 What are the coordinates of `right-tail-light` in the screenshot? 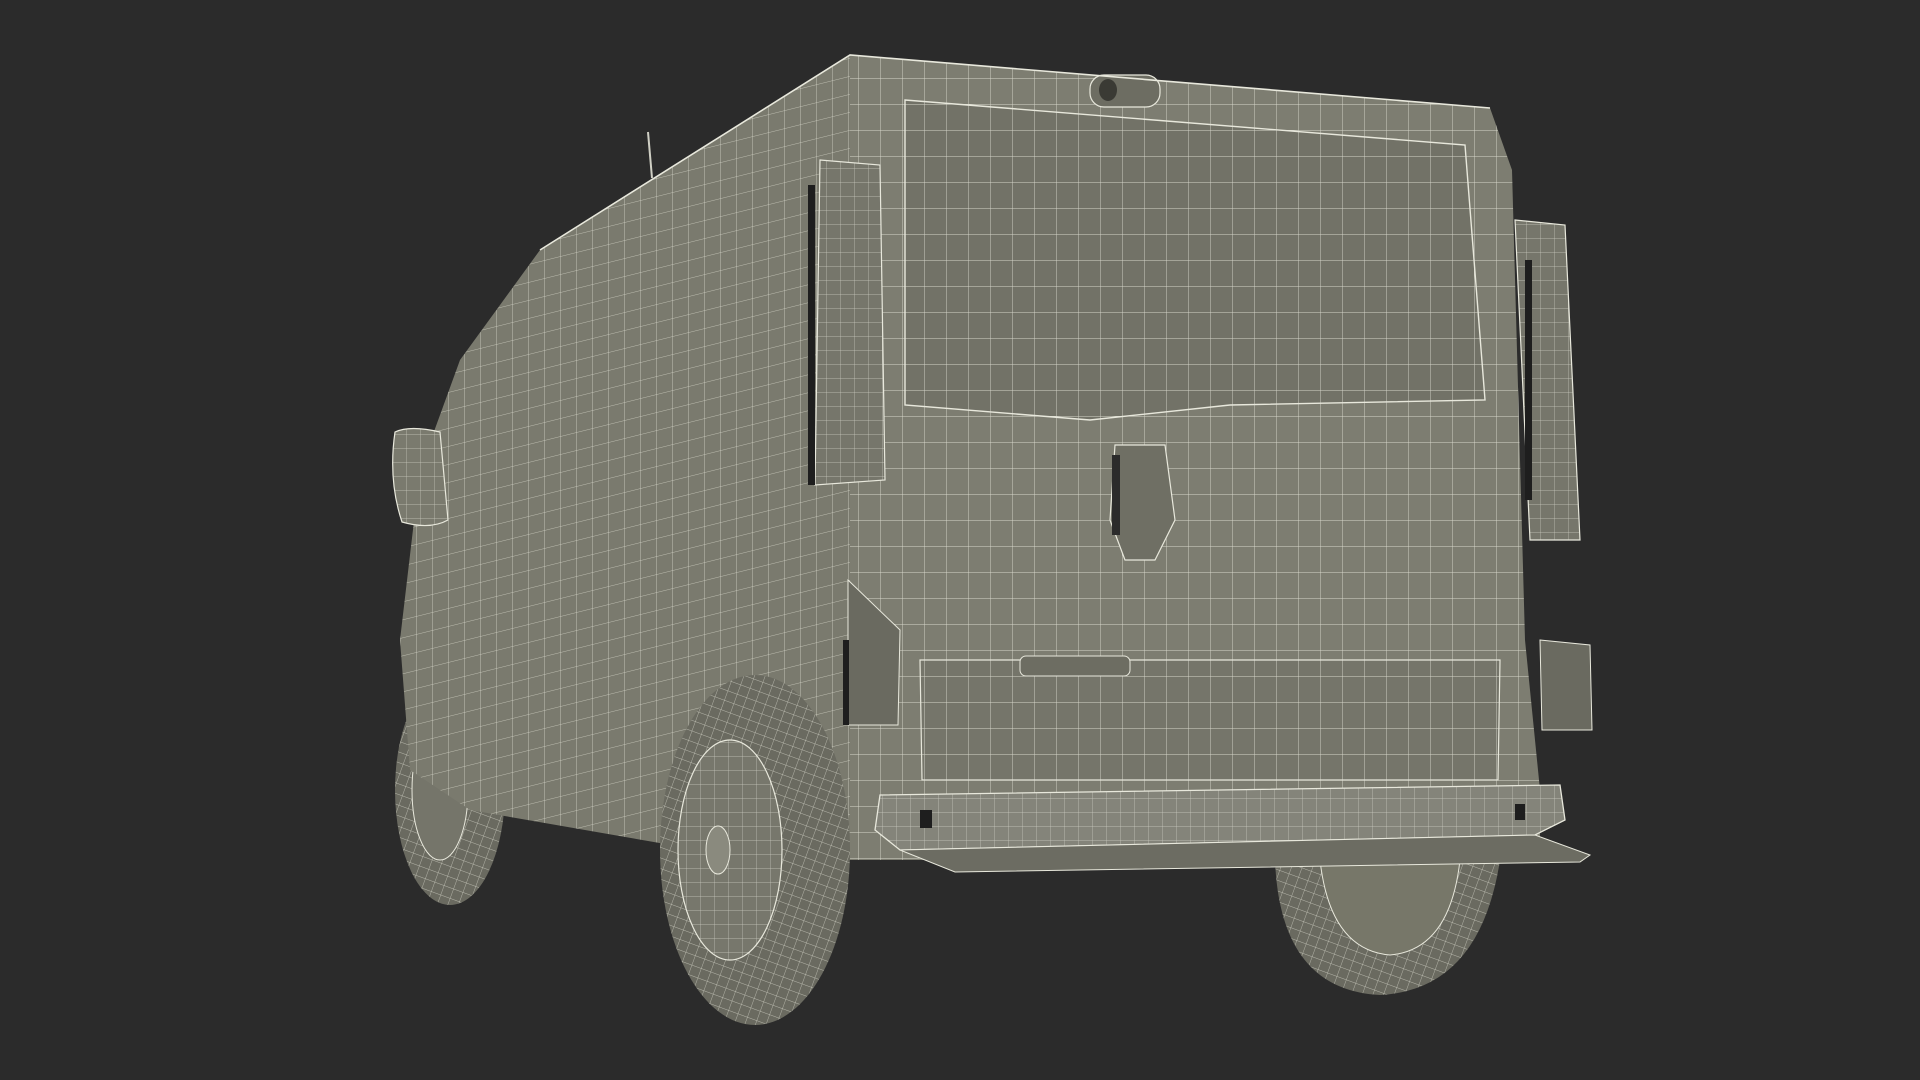 It's located at (1553, 475).